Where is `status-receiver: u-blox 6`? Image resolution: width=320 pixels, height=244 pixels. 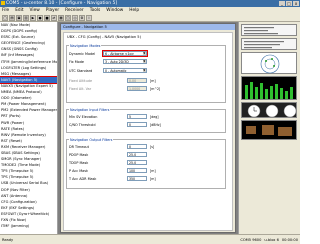 status-receiver: u-blox 6 is located at coordinates (271, 240).